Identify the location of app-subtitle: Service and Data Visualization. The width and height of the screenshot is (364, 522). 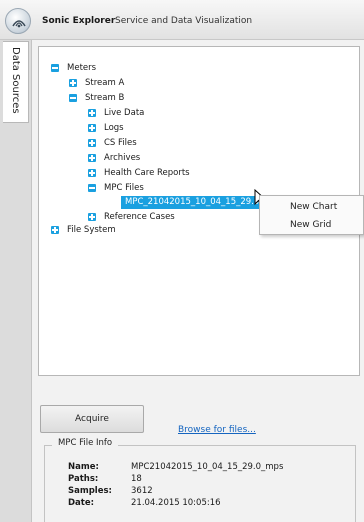
(184, 21).